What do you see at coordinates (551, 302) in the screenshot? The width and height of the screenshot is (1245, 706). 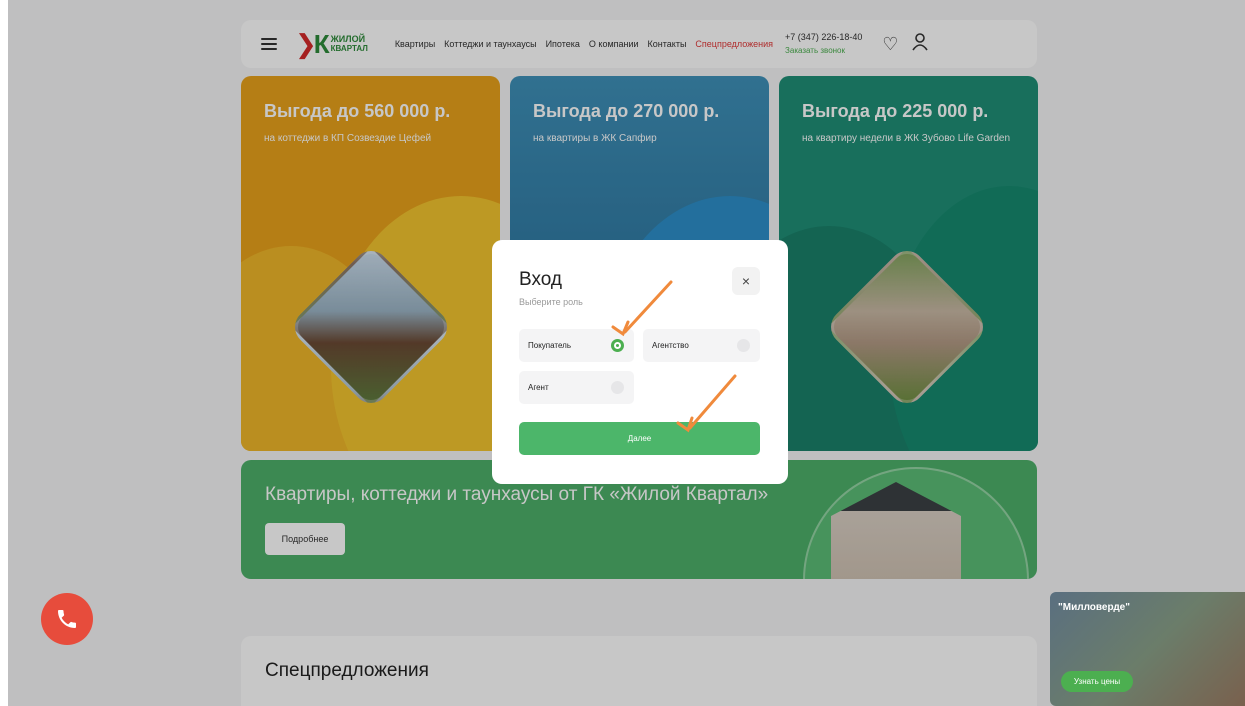 I see `modal-subtitle: Выберите роль` at bounding box center [551, 302].